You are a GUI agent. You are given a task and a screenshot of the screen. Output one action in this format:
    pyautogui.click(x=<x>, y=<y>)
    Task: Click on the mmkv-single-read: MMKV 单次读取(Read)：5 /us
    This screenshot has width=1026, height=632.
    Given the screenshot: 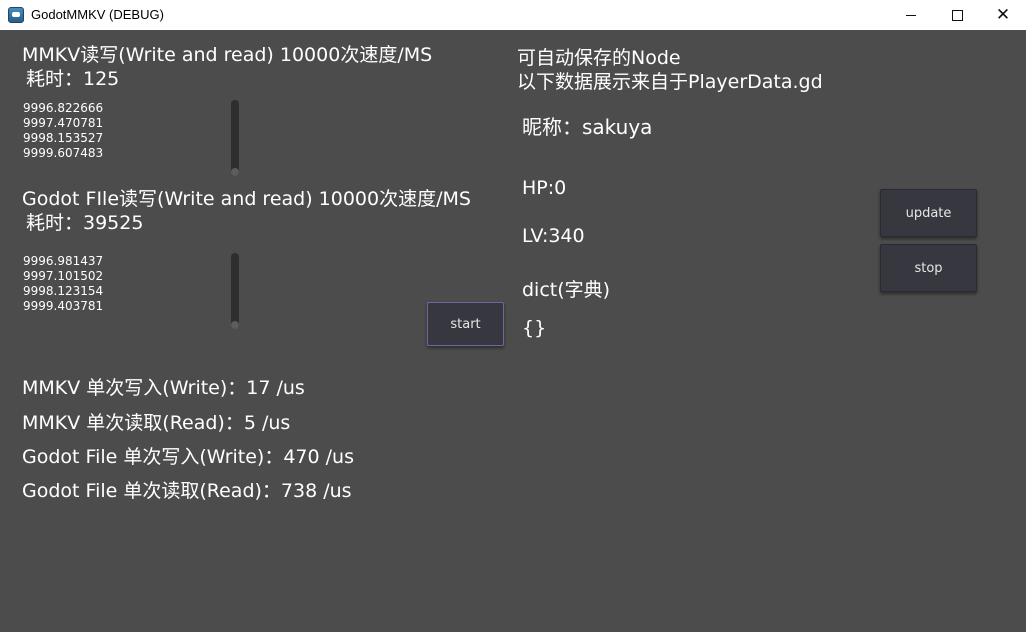 What is the action you would take?
    pyautogui.click(x=156, y=423)
    